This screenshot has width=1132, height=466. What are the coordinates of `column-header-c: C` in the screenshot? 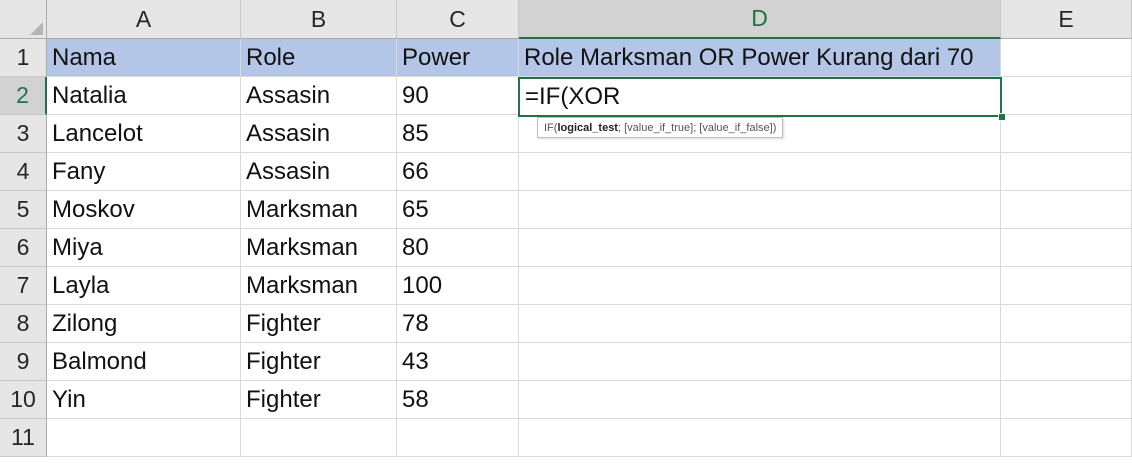 It's located at (458, 19).